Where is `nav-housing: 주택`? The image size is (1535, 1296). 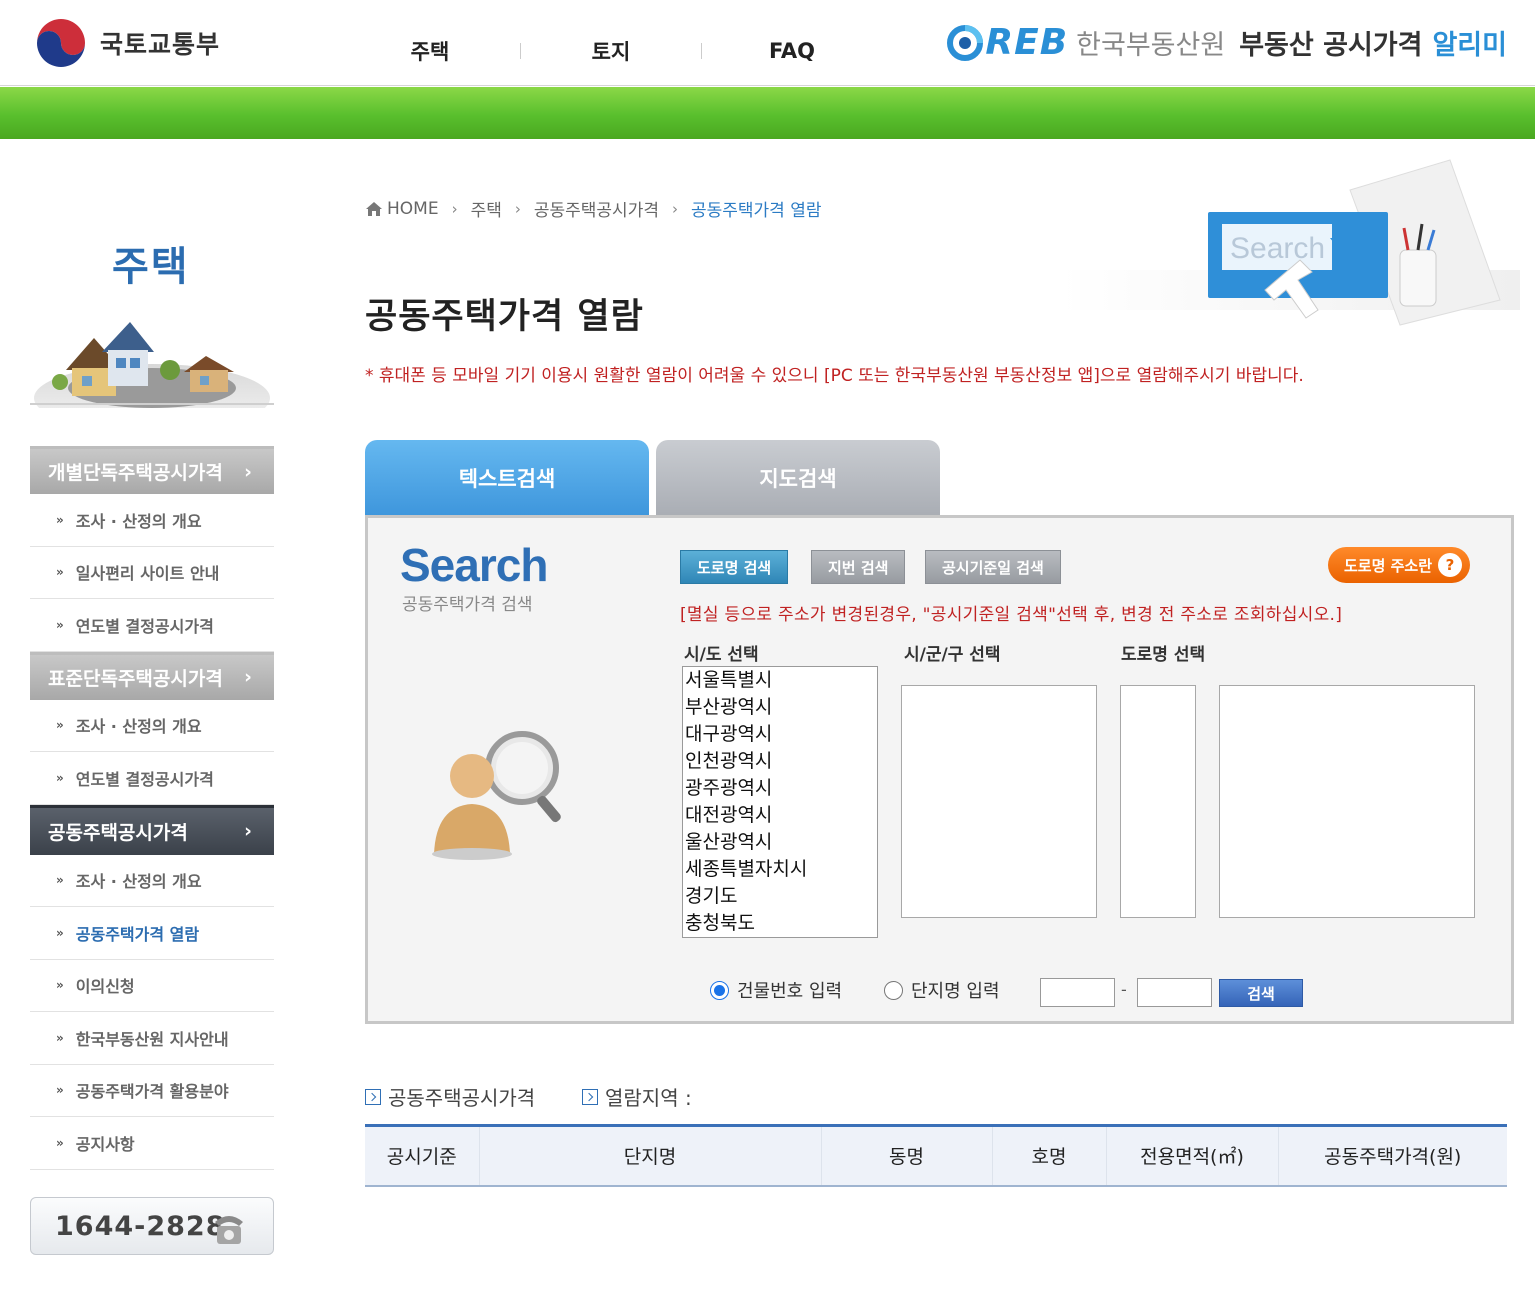
nav-housing: 주택 is located at coordinates (430, 51).